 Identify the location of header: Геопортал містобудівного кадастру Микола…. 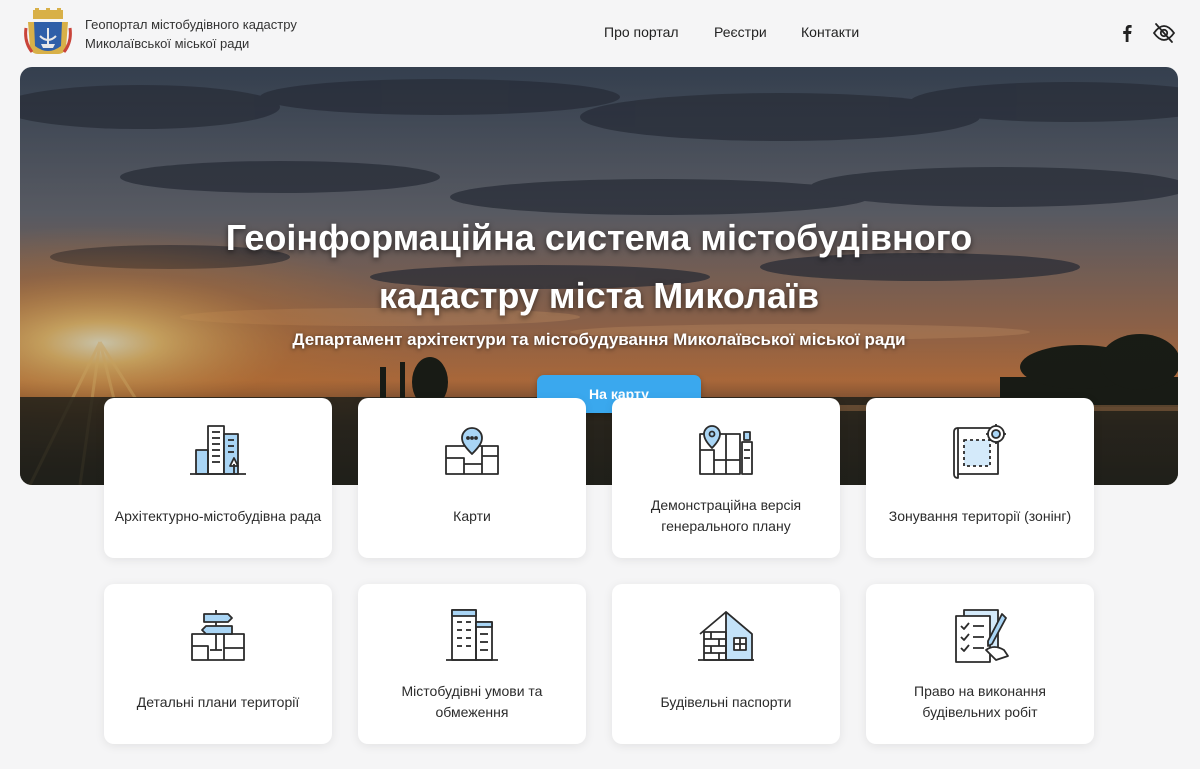
(600, 33).